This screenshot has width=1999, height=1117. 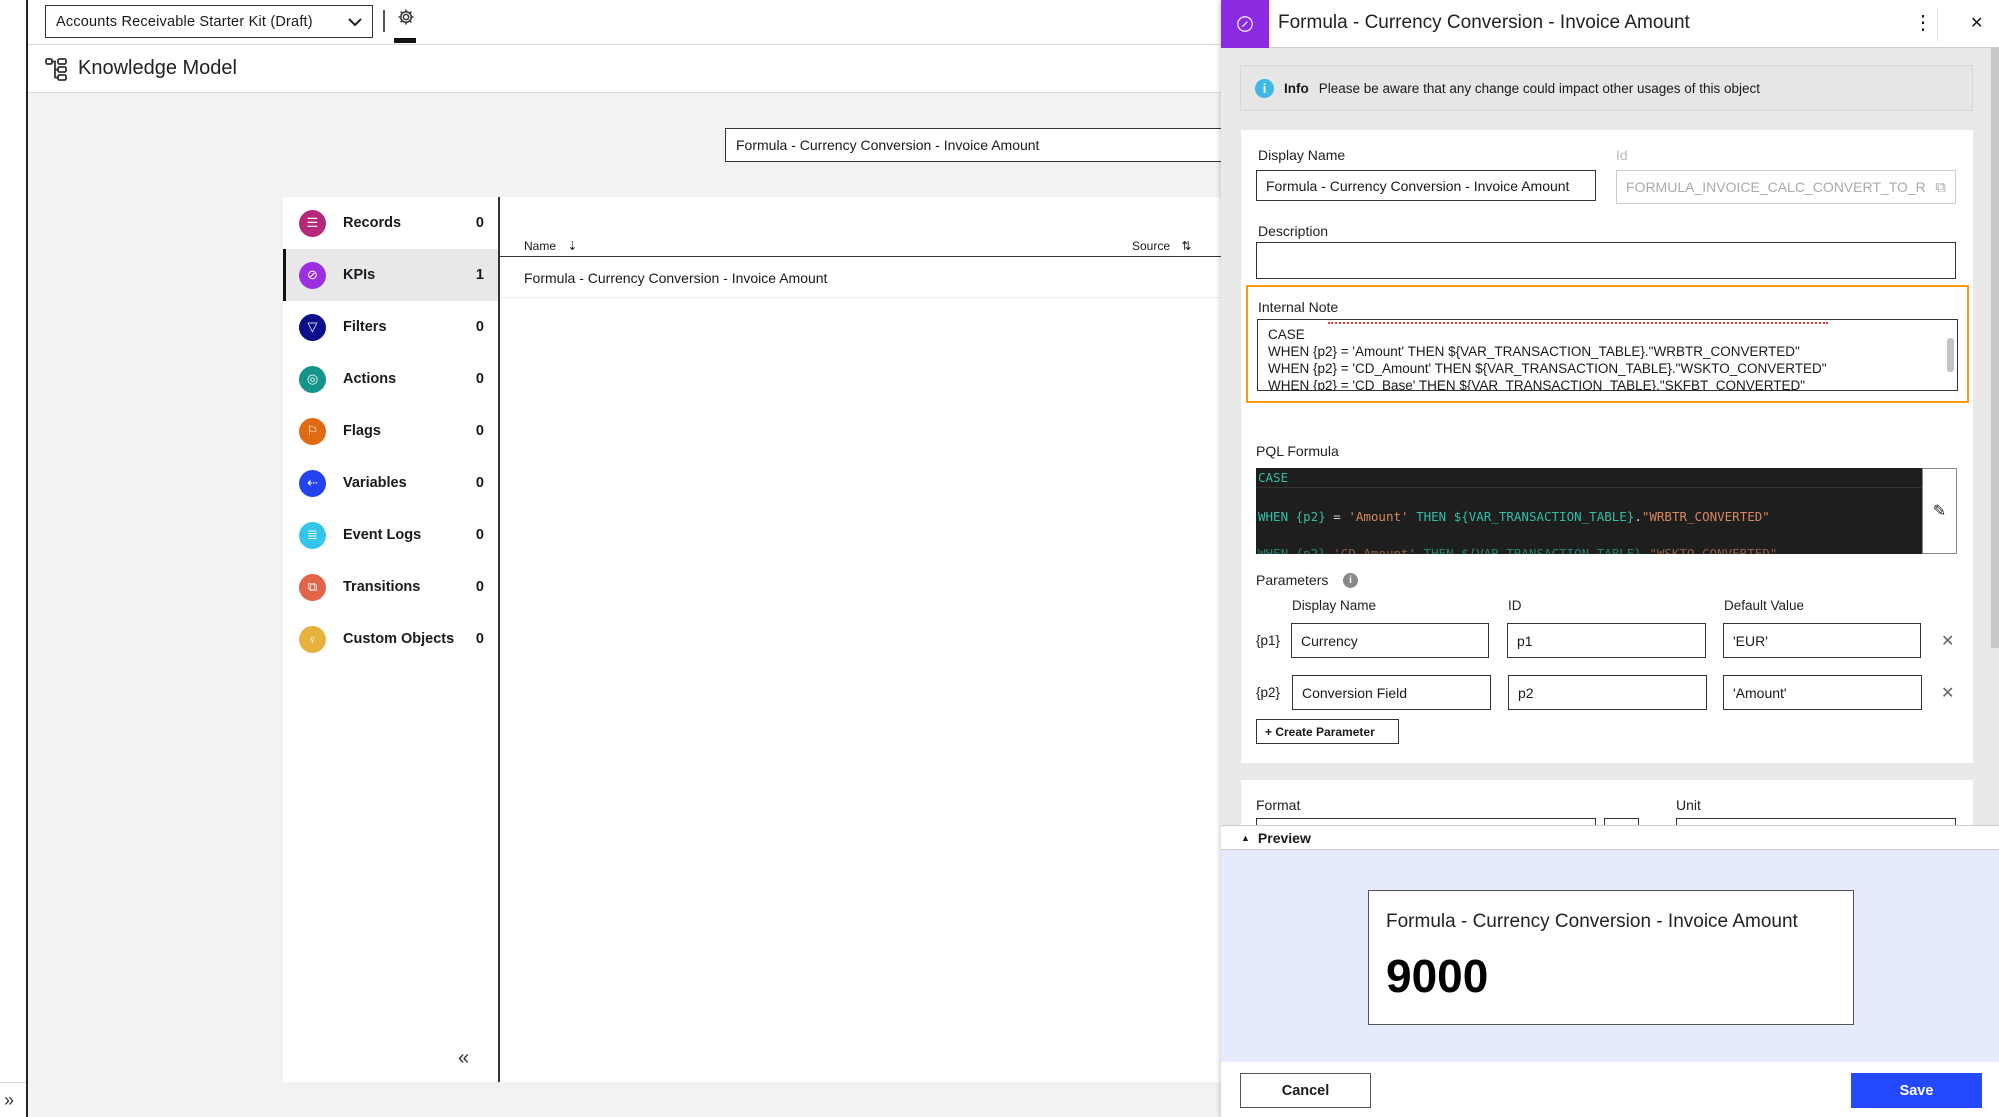 What do you see at coordinates (390, 483) in the screenshot?
I see `nav-item-variables: ⇠ Variables 0` at bounding box center [390, 483].